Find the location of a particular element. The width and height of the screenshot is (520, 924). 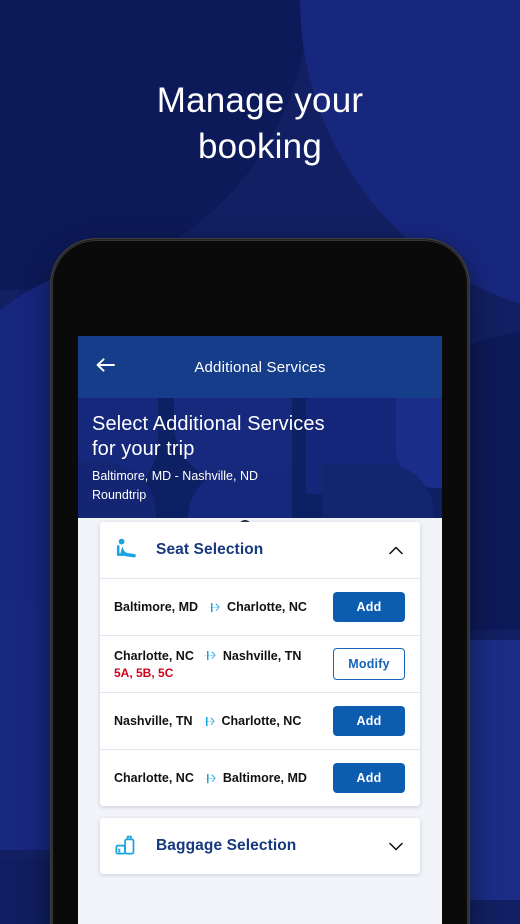

flight-info: Charlotte, NC Baltimore, MD is located at coordinates (223, 778).